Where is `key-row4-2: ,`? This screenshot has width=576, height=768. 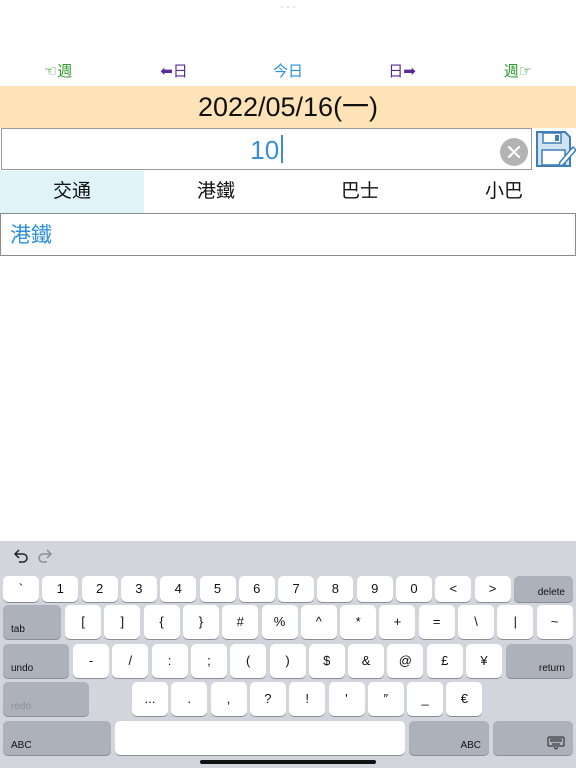
key-row4-2: , is located at coordinates (228, 699).